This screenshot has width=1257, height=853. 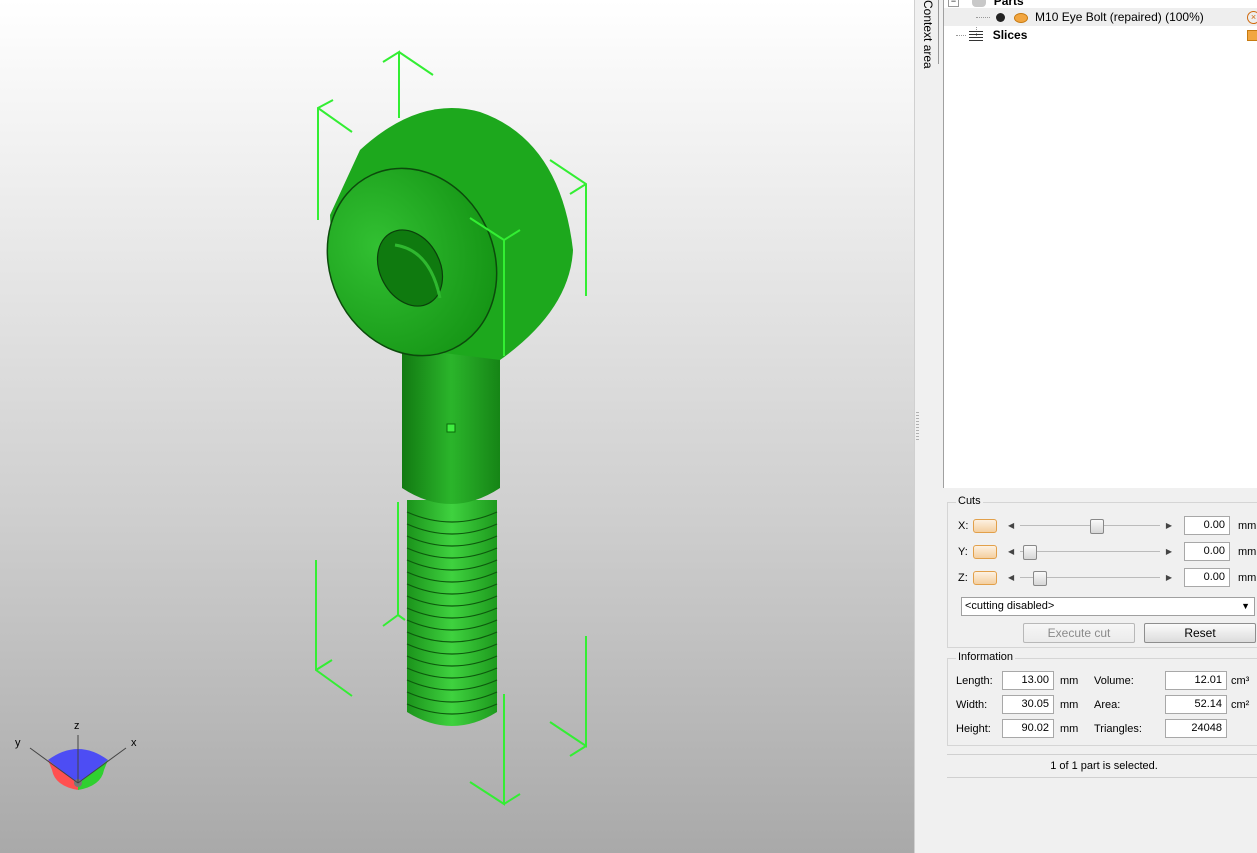 I want to click on cut-mode-value: <cutting disabled>, so click(x=1010, y=606).